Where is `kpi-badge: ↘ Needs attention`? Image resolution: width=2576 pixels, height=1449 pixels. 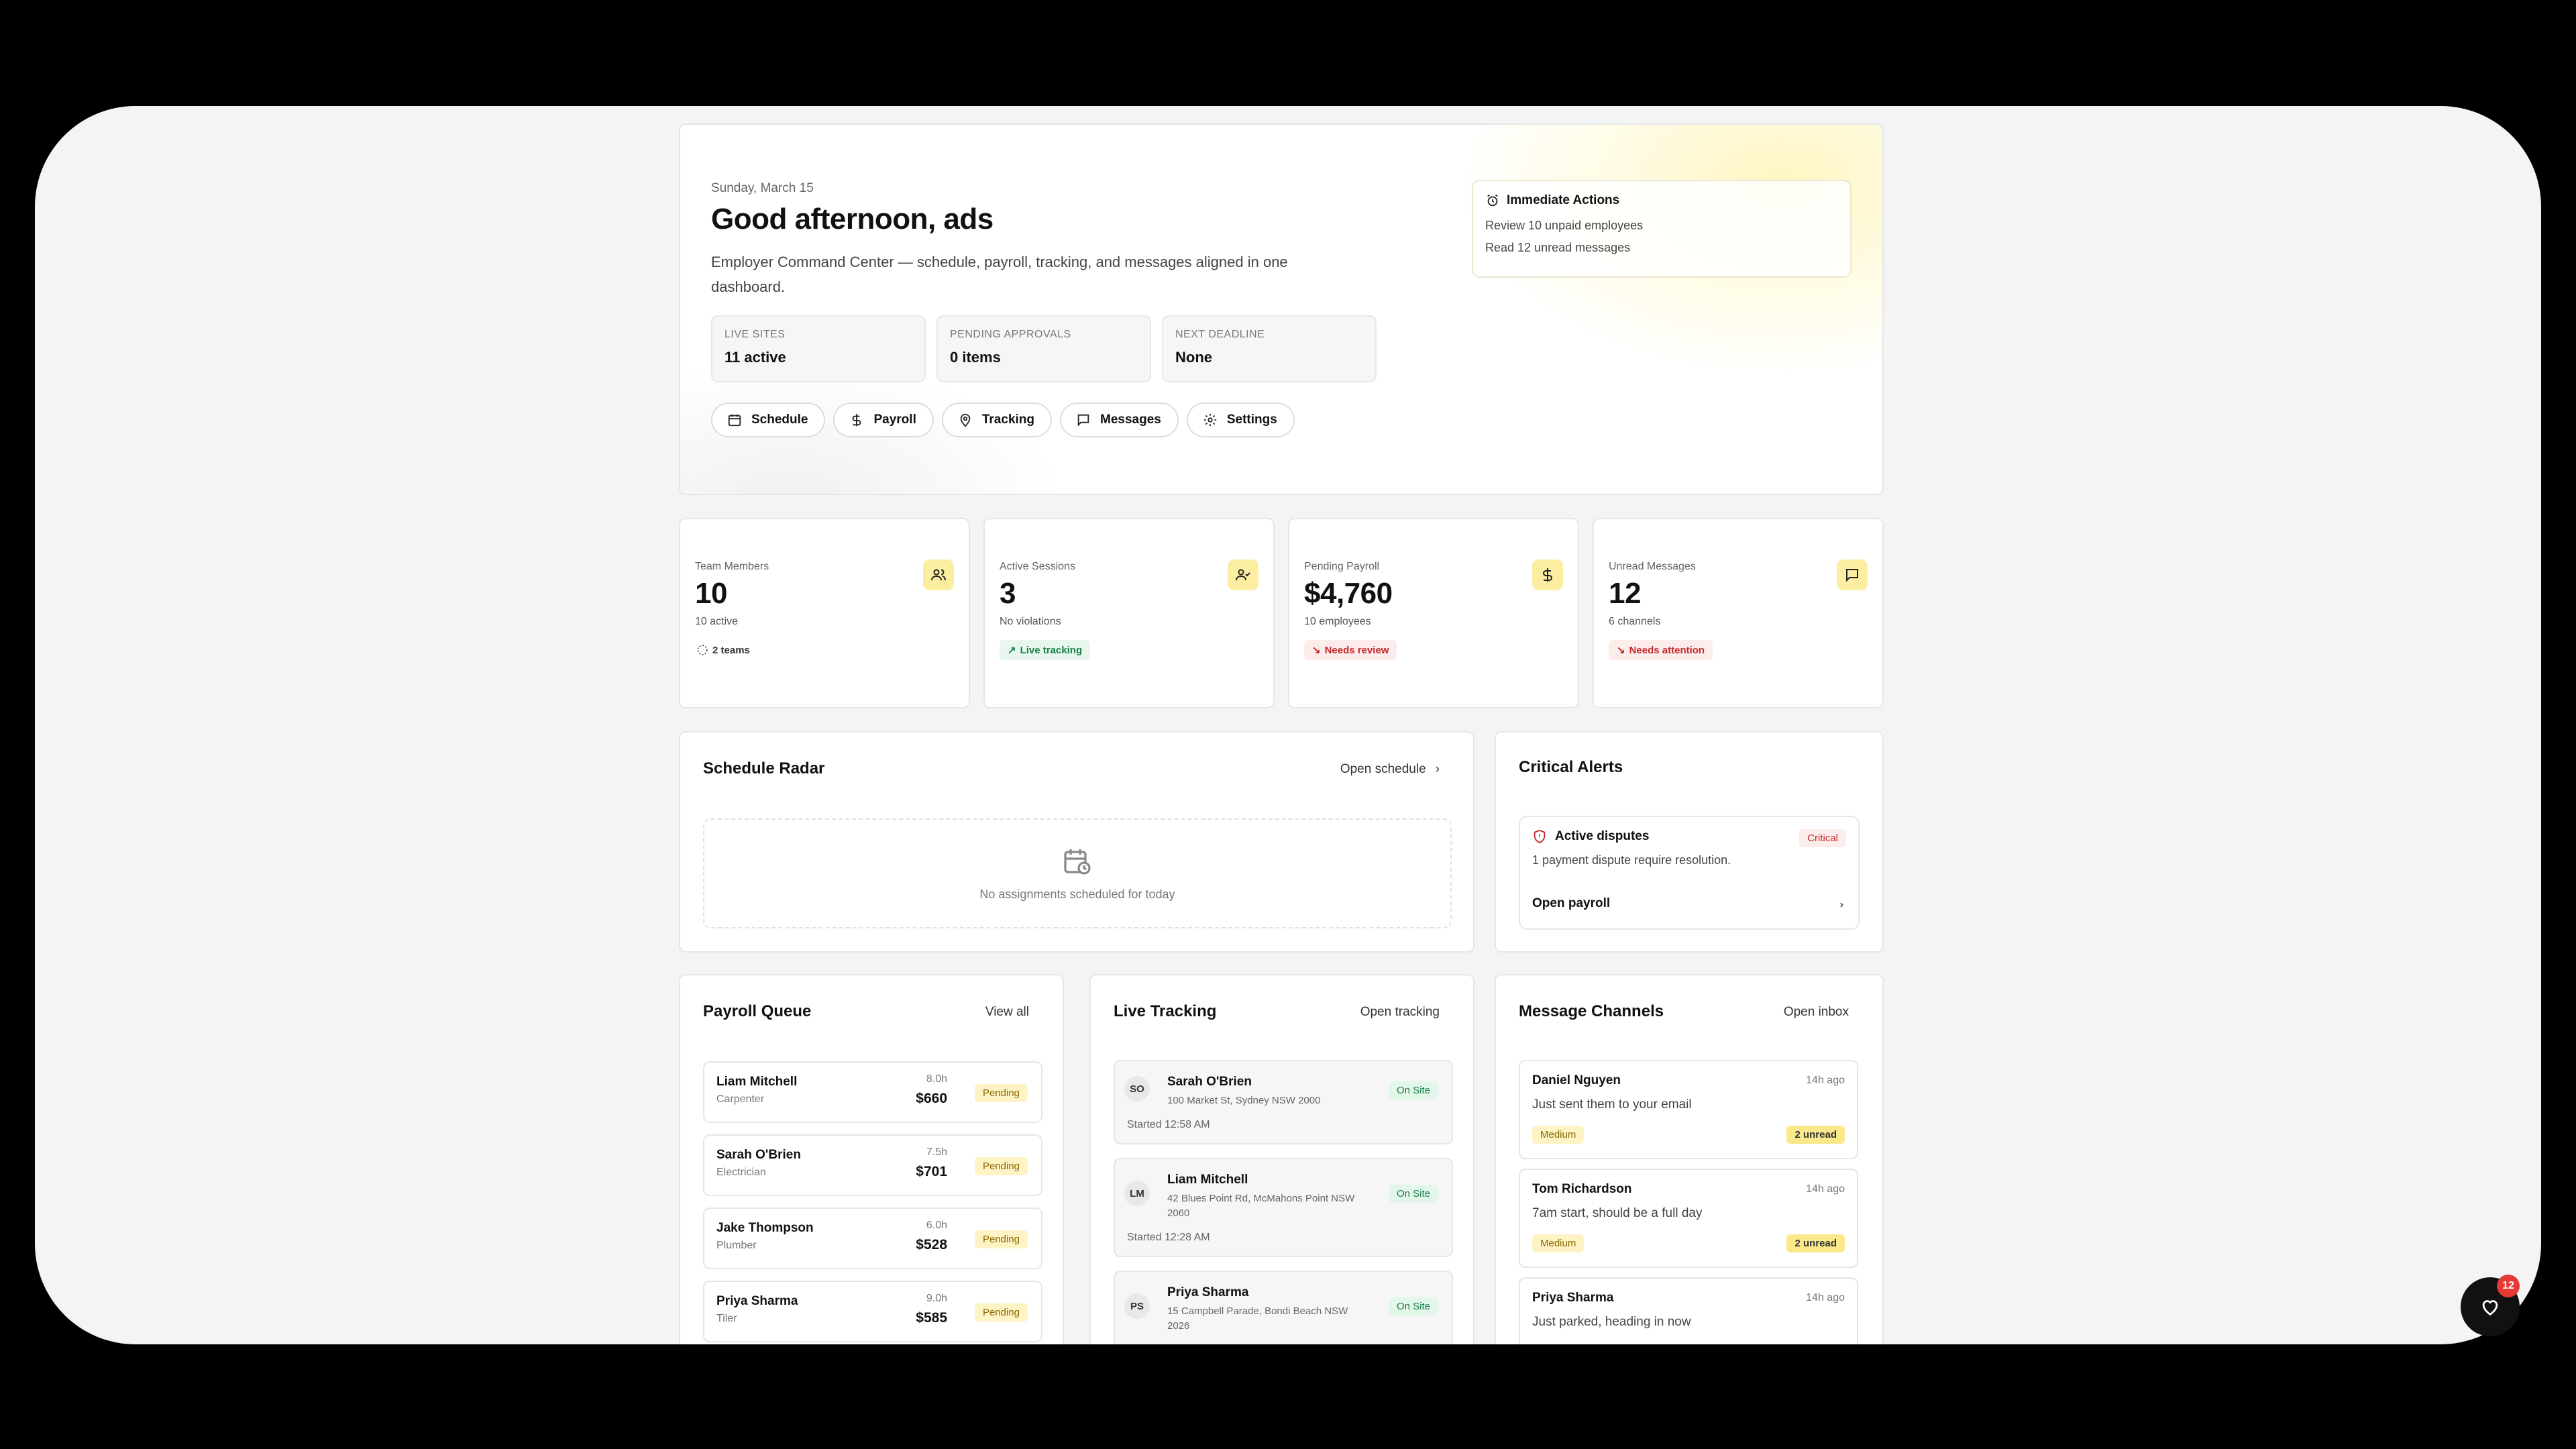
kpi-badge: ↘ Needs attention is located at coordinates (1661, 650).